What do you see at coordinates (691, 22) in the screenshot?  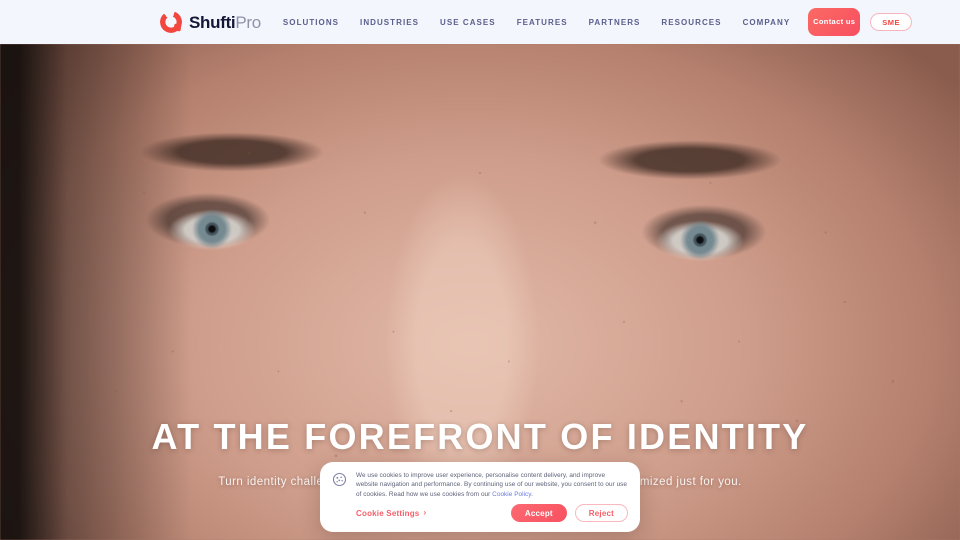 I see `nav-item-resources: RESOURCES` at bounding box center [691, 22].